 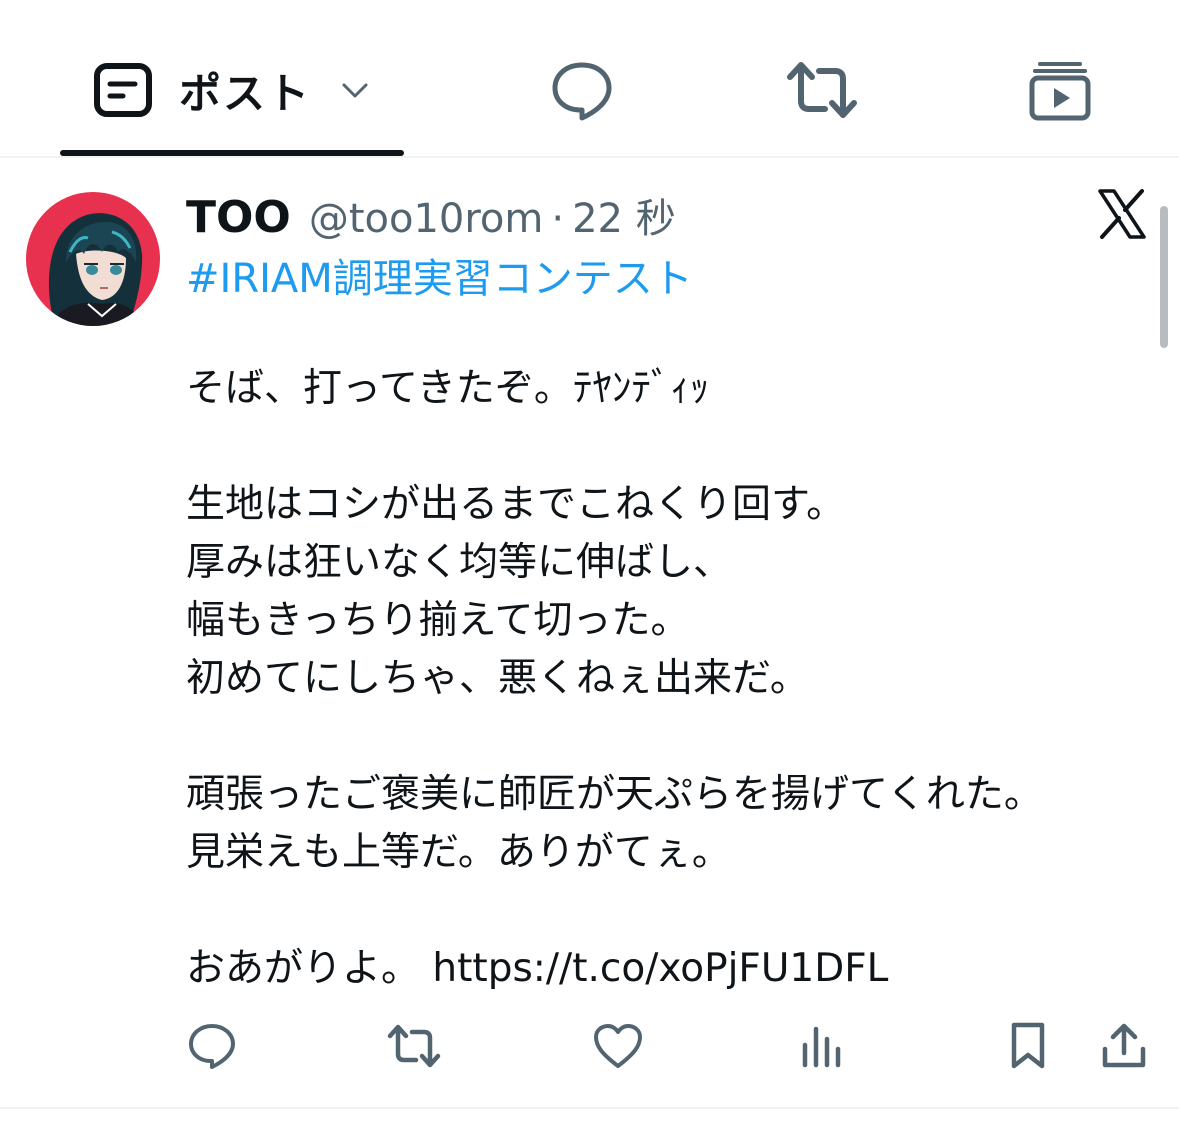 I want to click on top-tab-bar: ポスト, so click(x=589, y=78).